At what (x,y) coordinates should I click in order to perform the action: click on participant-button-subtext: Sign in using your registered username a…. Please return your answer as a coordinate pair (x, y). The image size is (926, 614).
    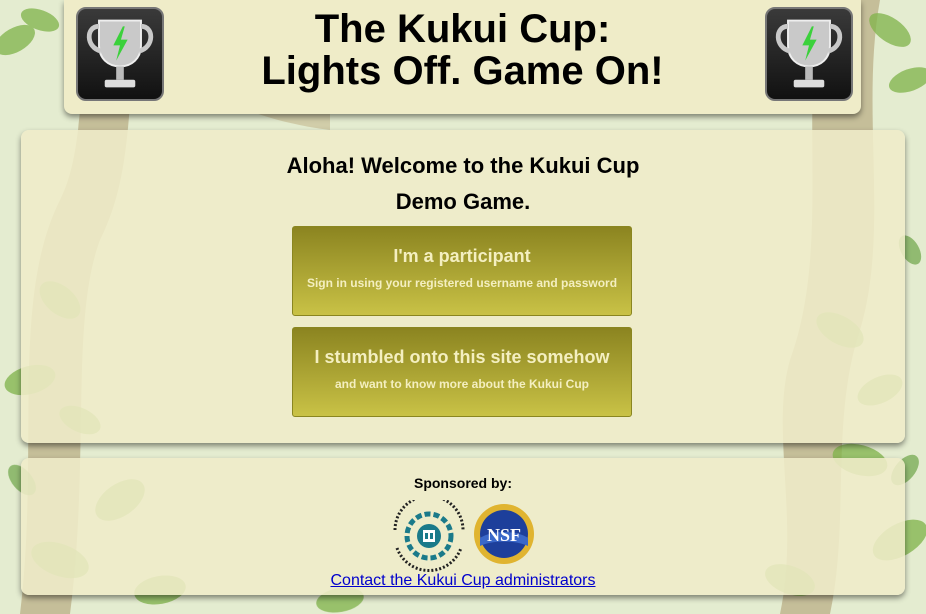
    Looking at the image, I should click on (462, 283).